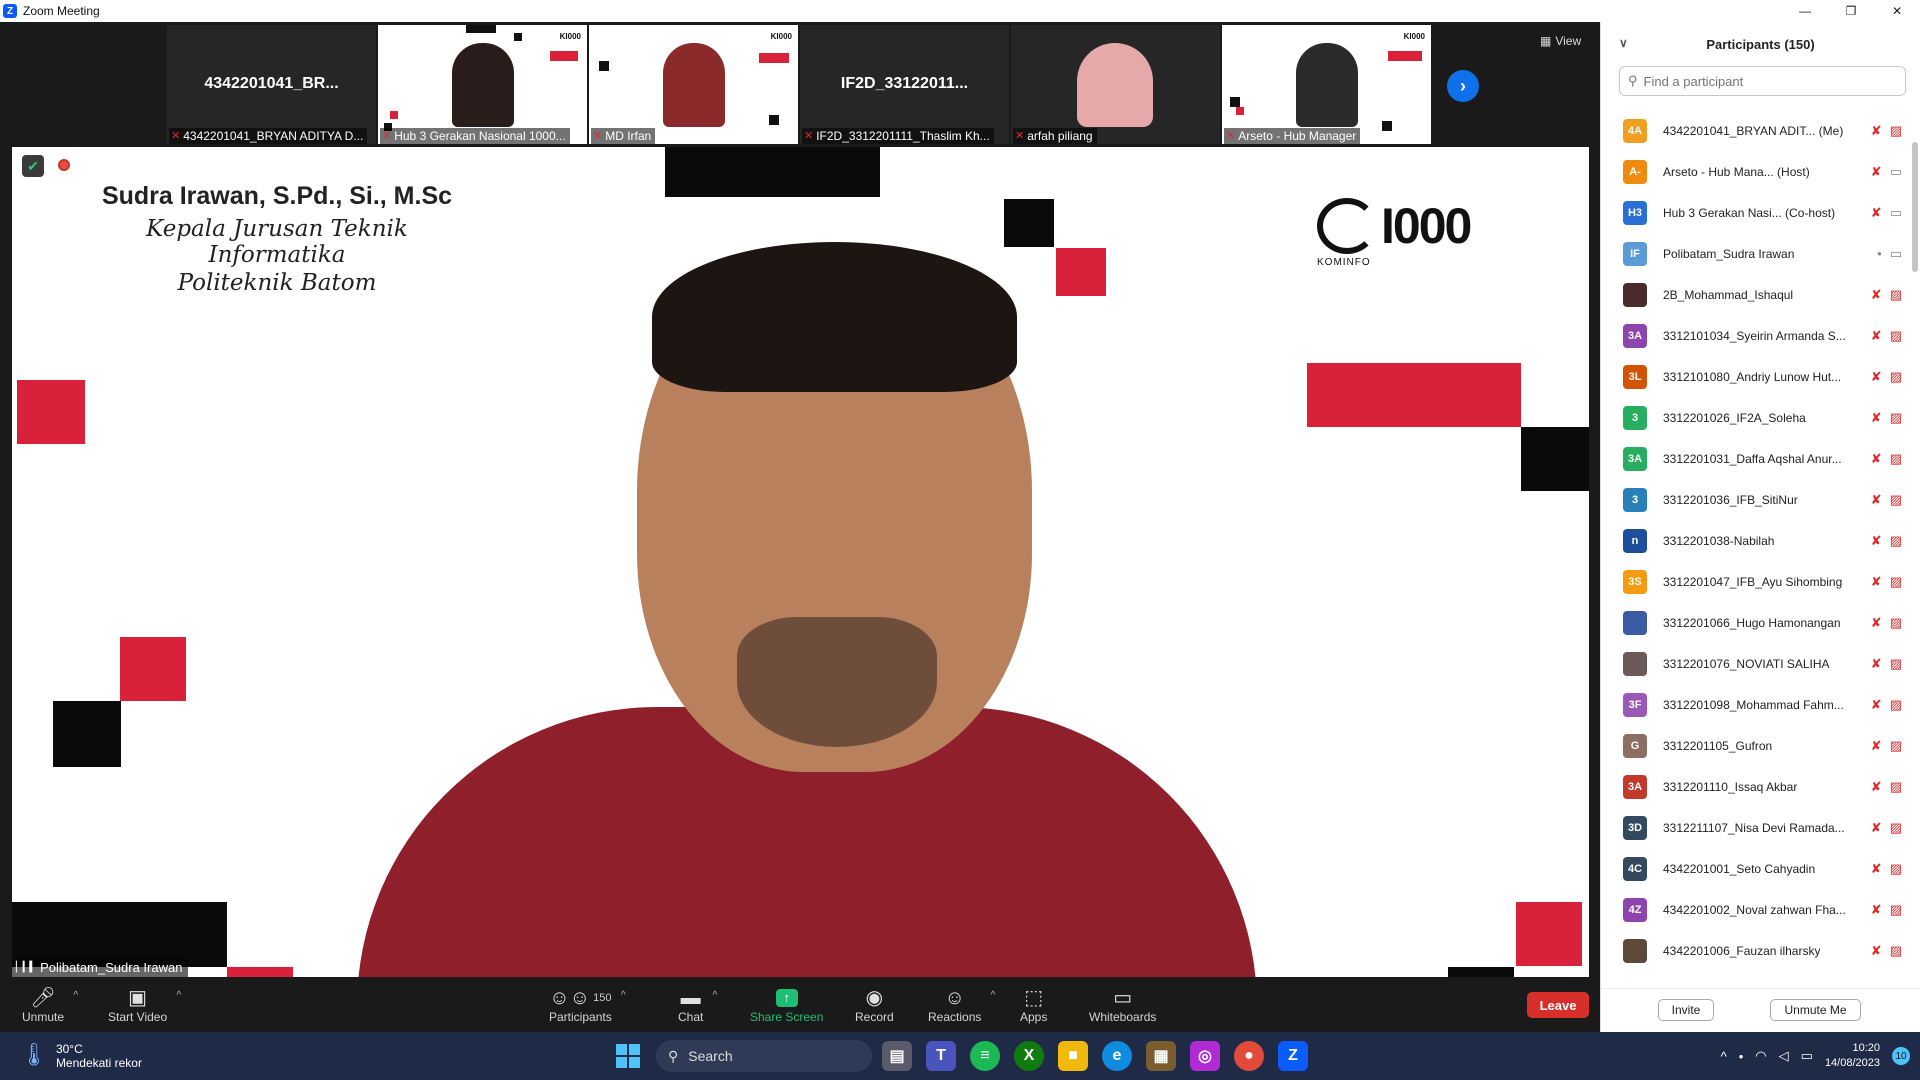 This screenshot has height=1080, width=1920. I want to click on participant-row: 3S 3312201047_IFB_Ayu Sihombing ✘ ▨, so click(1753, 581).